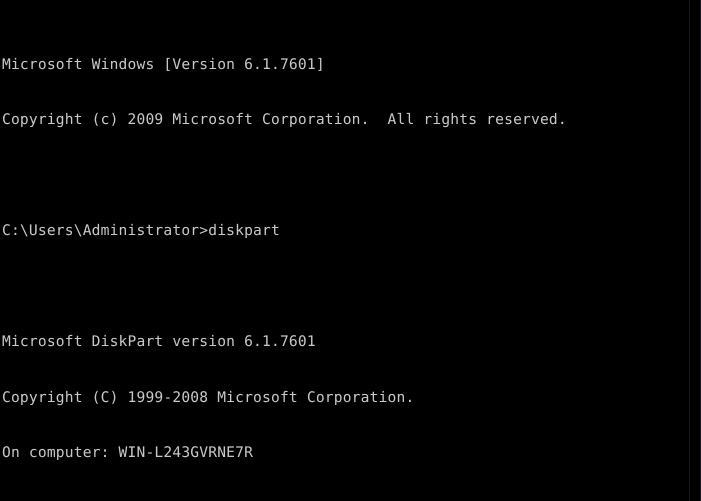  I want to click on console-line: Microsoft Windows [Version 6.1.7601], so click(163, 64).